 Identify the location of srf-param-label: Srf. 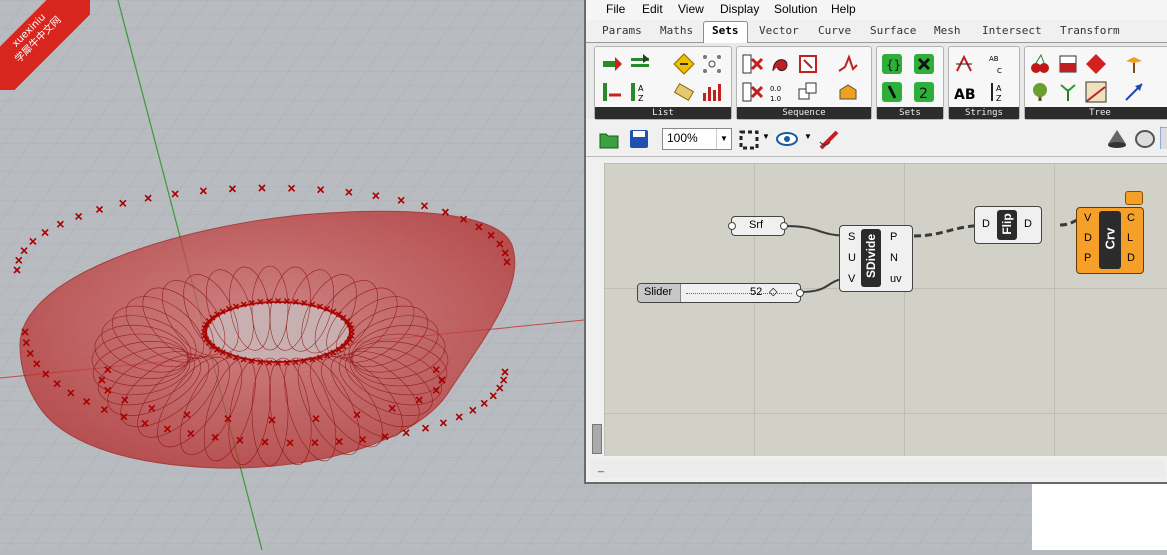
(756, 225).